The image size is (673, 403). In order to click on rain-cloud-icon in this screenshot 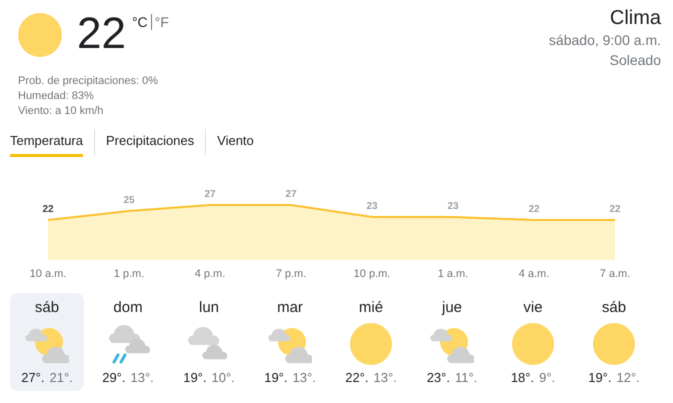, I will do `click(128, 344)`.